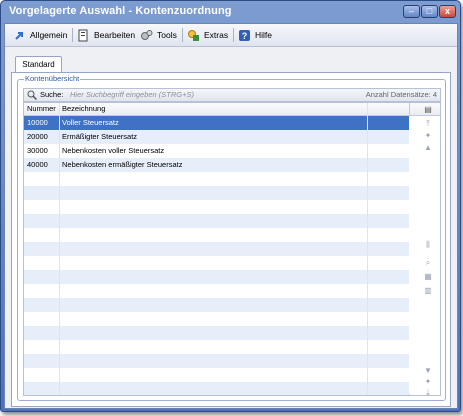 The image size is (463, 416). I want to click on column-bezeichnung: Bezeichnung, so click(83, 109).